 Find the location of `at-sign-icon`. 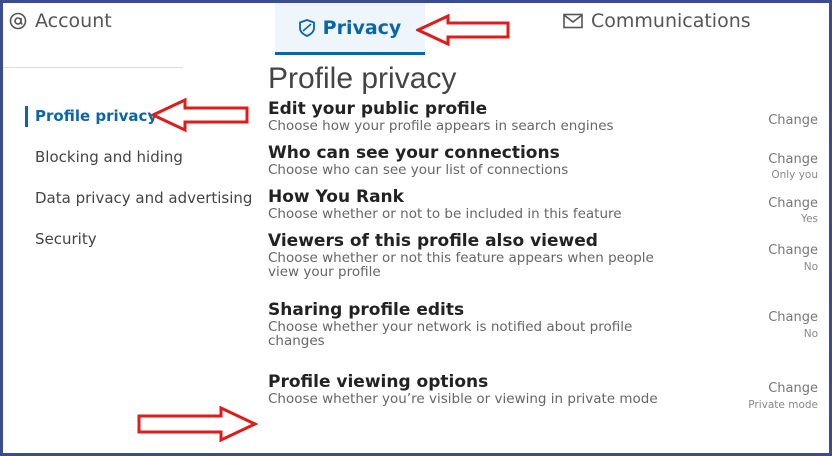

at-sign-icon is located at coordinates (18, 21).